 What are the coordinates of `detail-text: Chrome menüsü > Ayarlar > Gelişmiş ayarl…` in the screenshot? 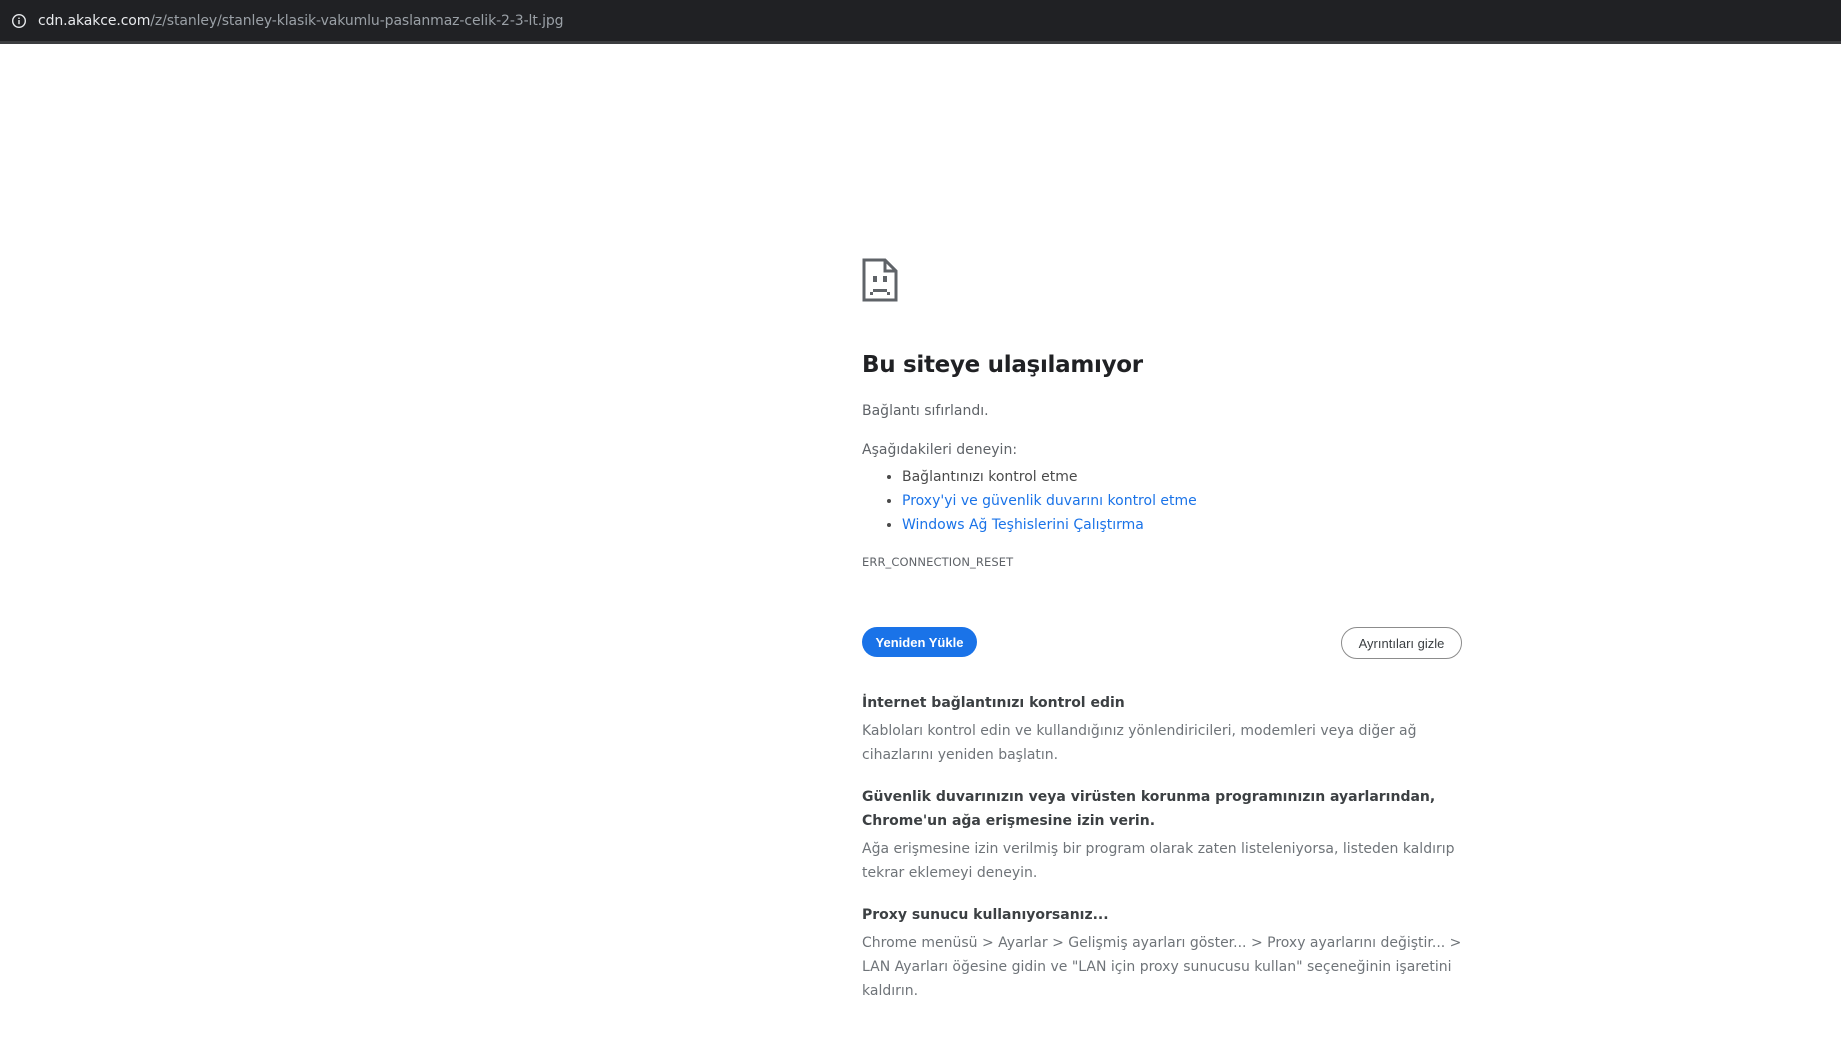 It's located at (1162, 967).